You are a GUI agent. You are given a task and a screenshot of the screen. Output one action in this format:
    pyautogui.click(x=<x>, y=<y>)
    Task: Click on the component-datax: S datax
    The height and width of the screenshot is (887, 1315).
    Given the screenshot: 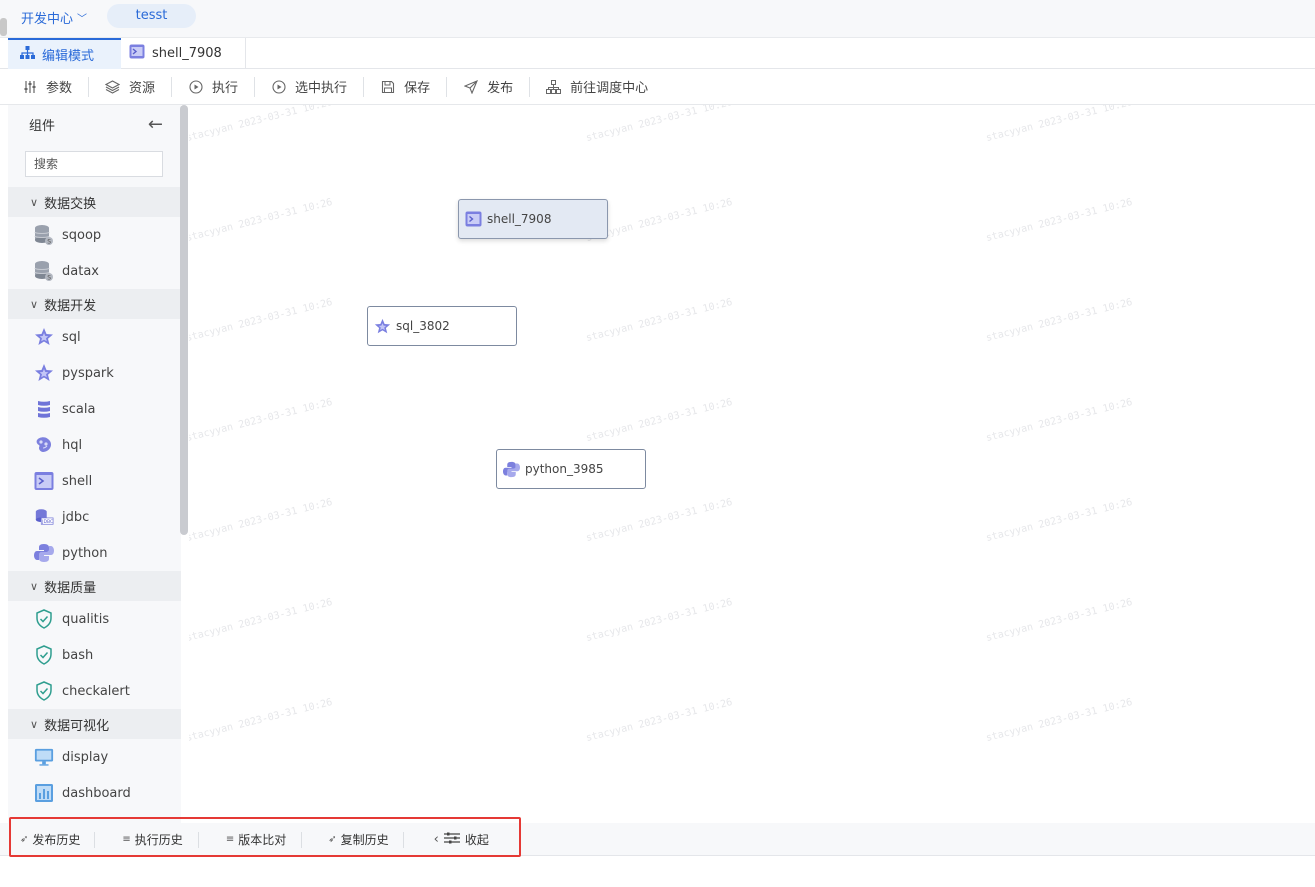 What is the action you would take?
    pyautogui.click(x=94, y=271)
    